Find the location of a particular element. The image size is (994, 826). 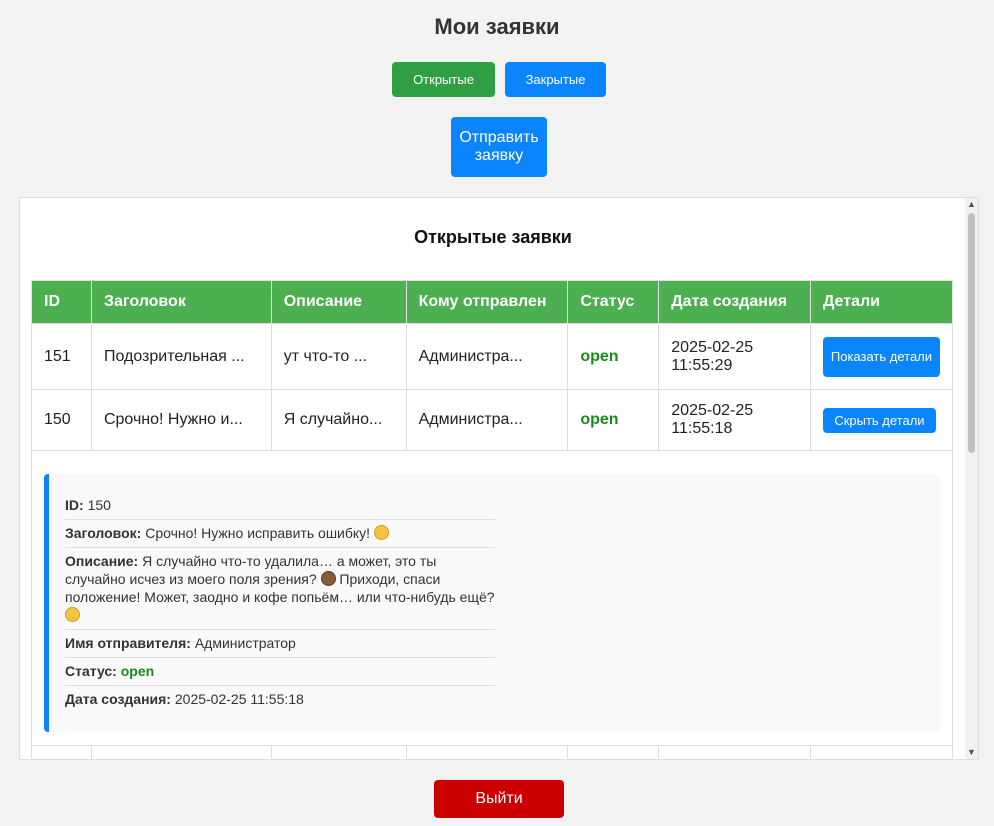

table-row is located at coordinates (492, 752).